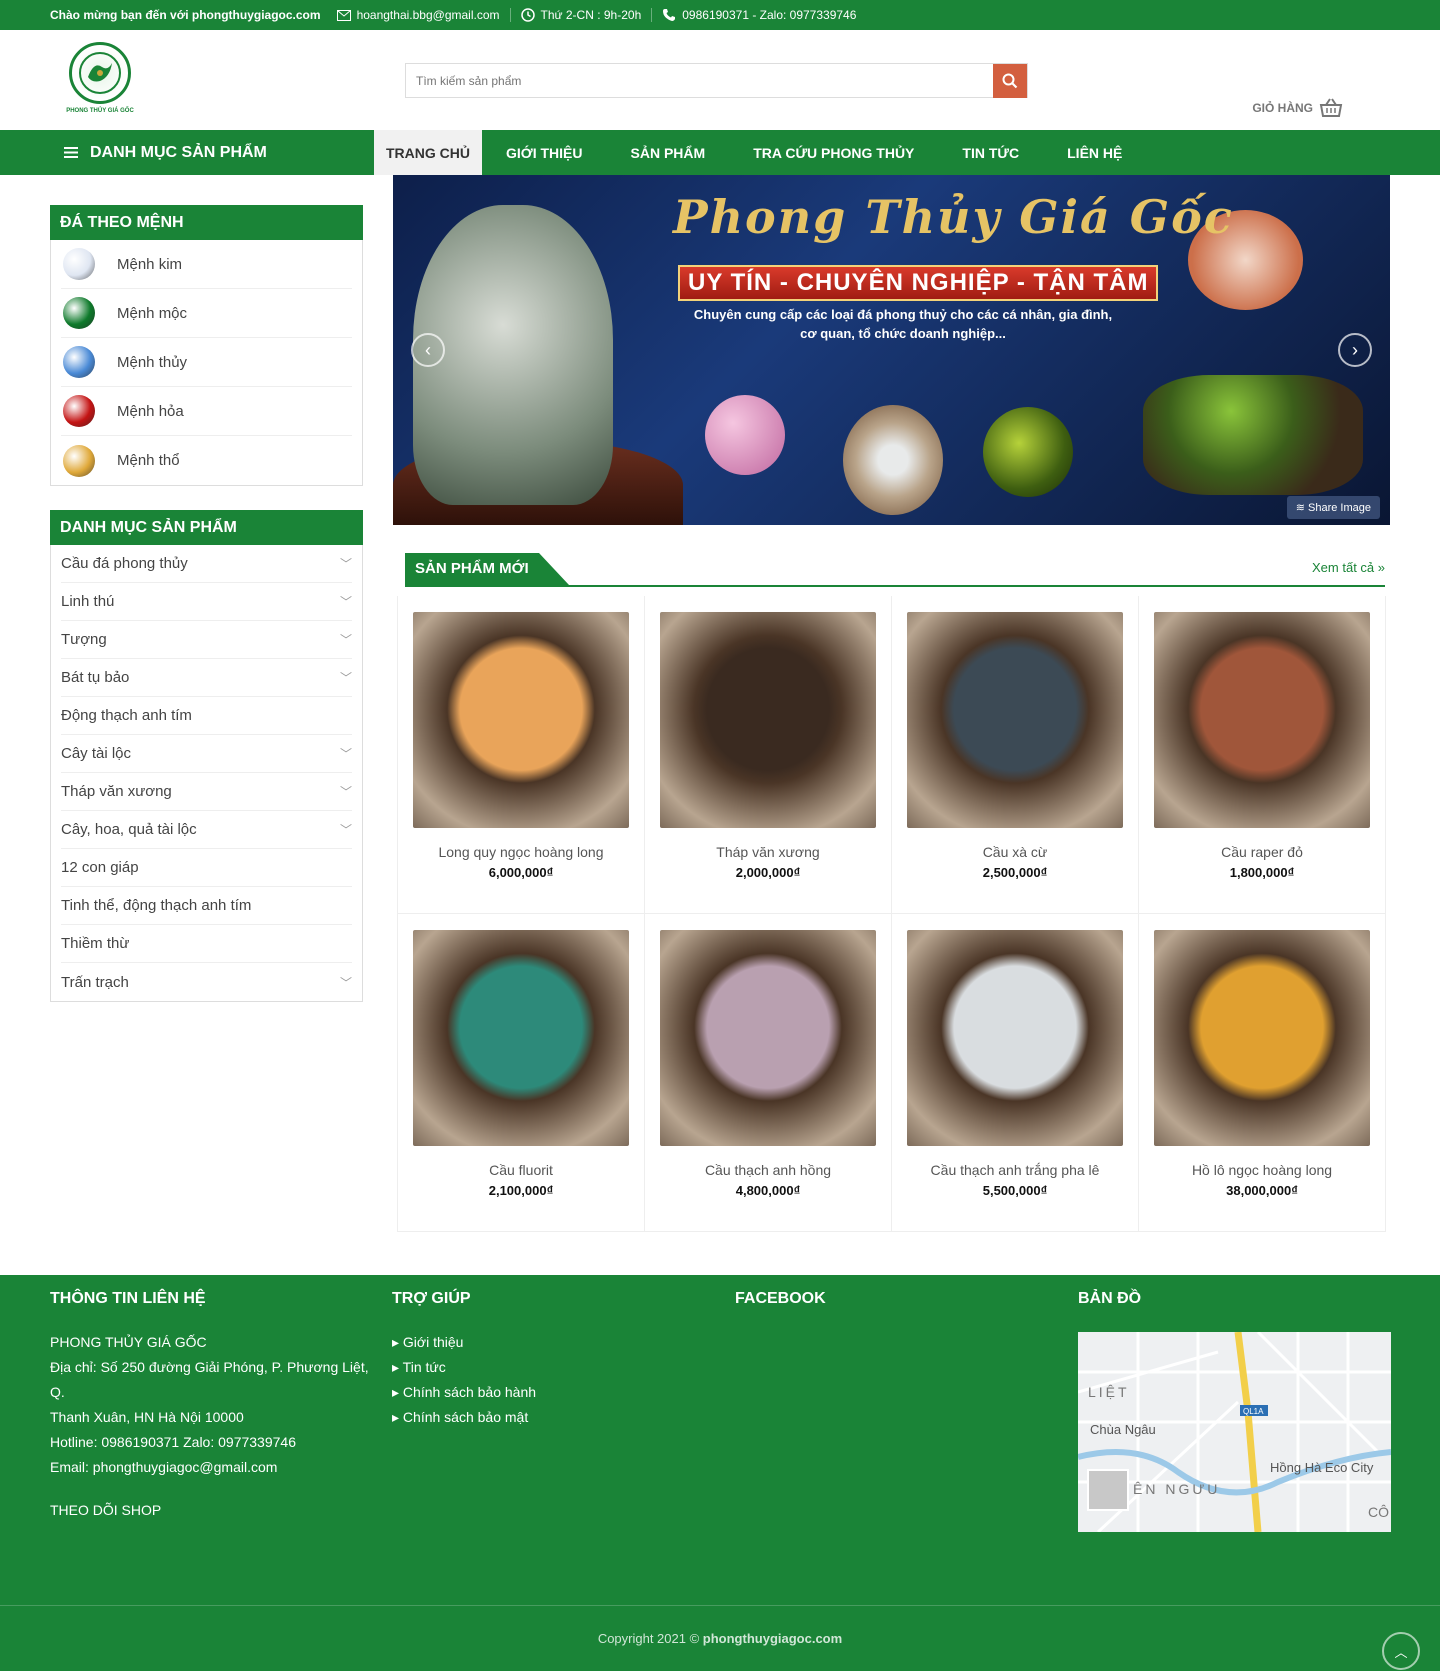 The width and height of the screenshot is (1440, 1671). What do you see at coordinates (464, 1417) in the screenshot?
I see `footer-link-privacy: ▸ Chính sách bảo mật` at bounding box center [464, 1417].